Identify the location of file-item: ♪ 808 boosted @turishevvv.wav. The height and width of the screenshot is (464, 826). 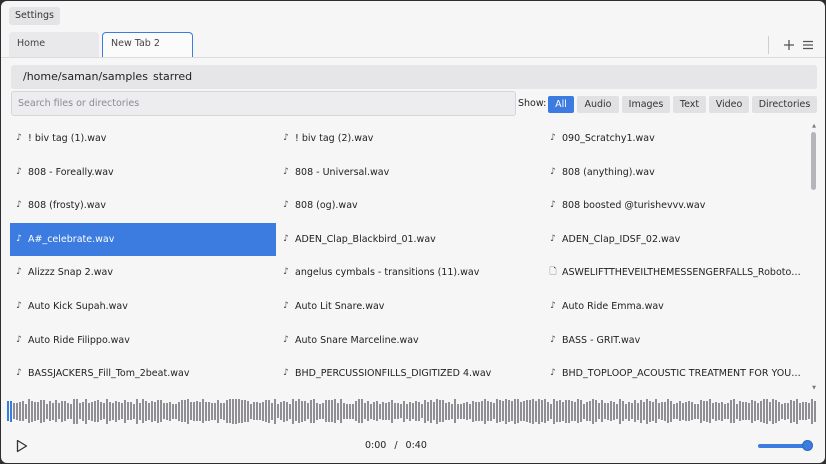
(673, 205).